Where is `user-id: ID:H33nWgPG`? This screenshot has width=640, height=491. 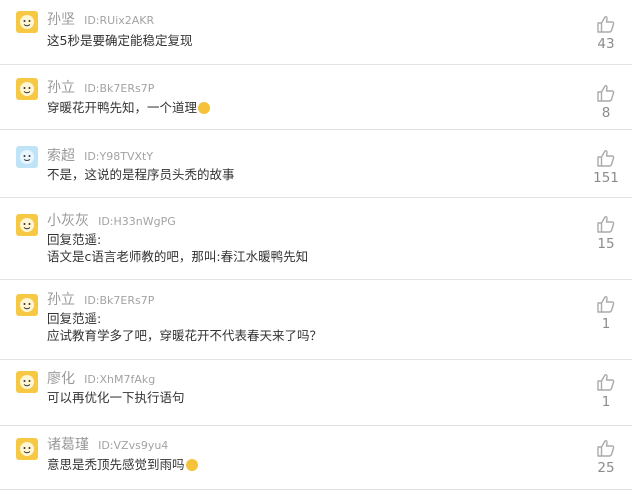
user-id: ID:H33nWgPG is located at coordinates (137, 221).